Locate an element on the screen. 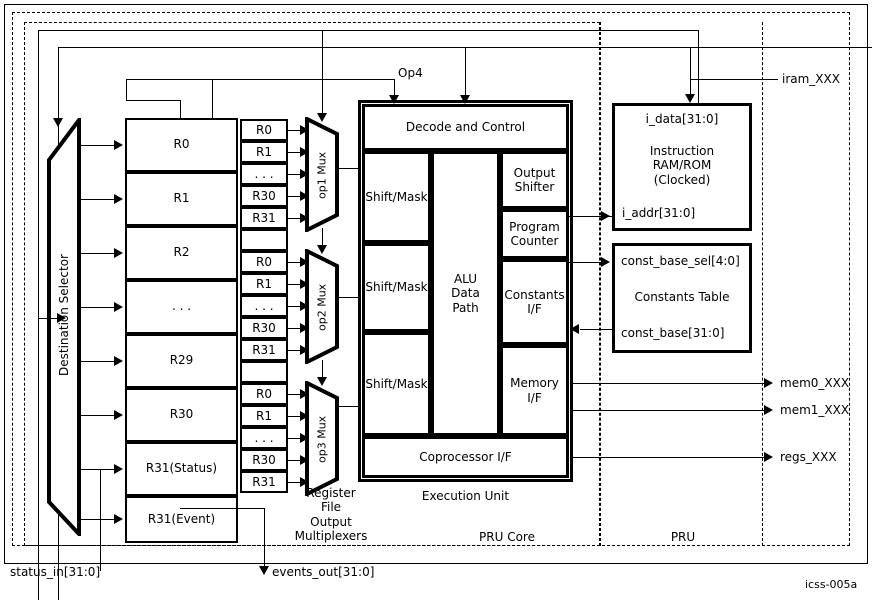 The image size is (872, 600). mem0-label: mem0_XXX is located at coordinates (815, 383).